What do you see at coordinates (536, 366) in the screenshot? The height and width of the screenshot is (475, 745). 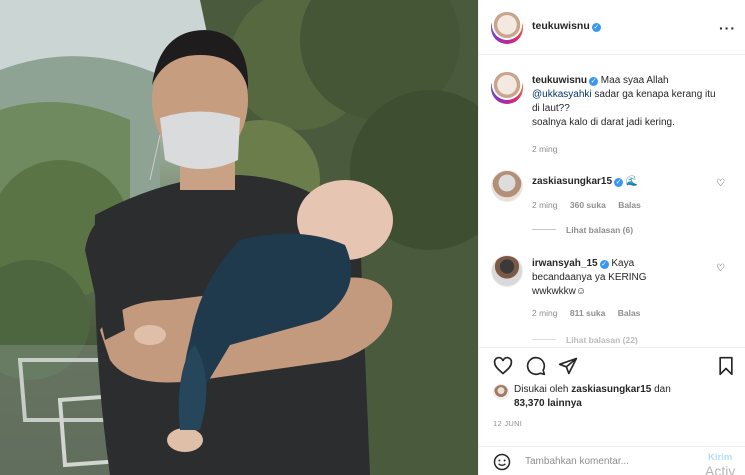 I see `comment-bubble-icon` at bounding box center [536, 366].